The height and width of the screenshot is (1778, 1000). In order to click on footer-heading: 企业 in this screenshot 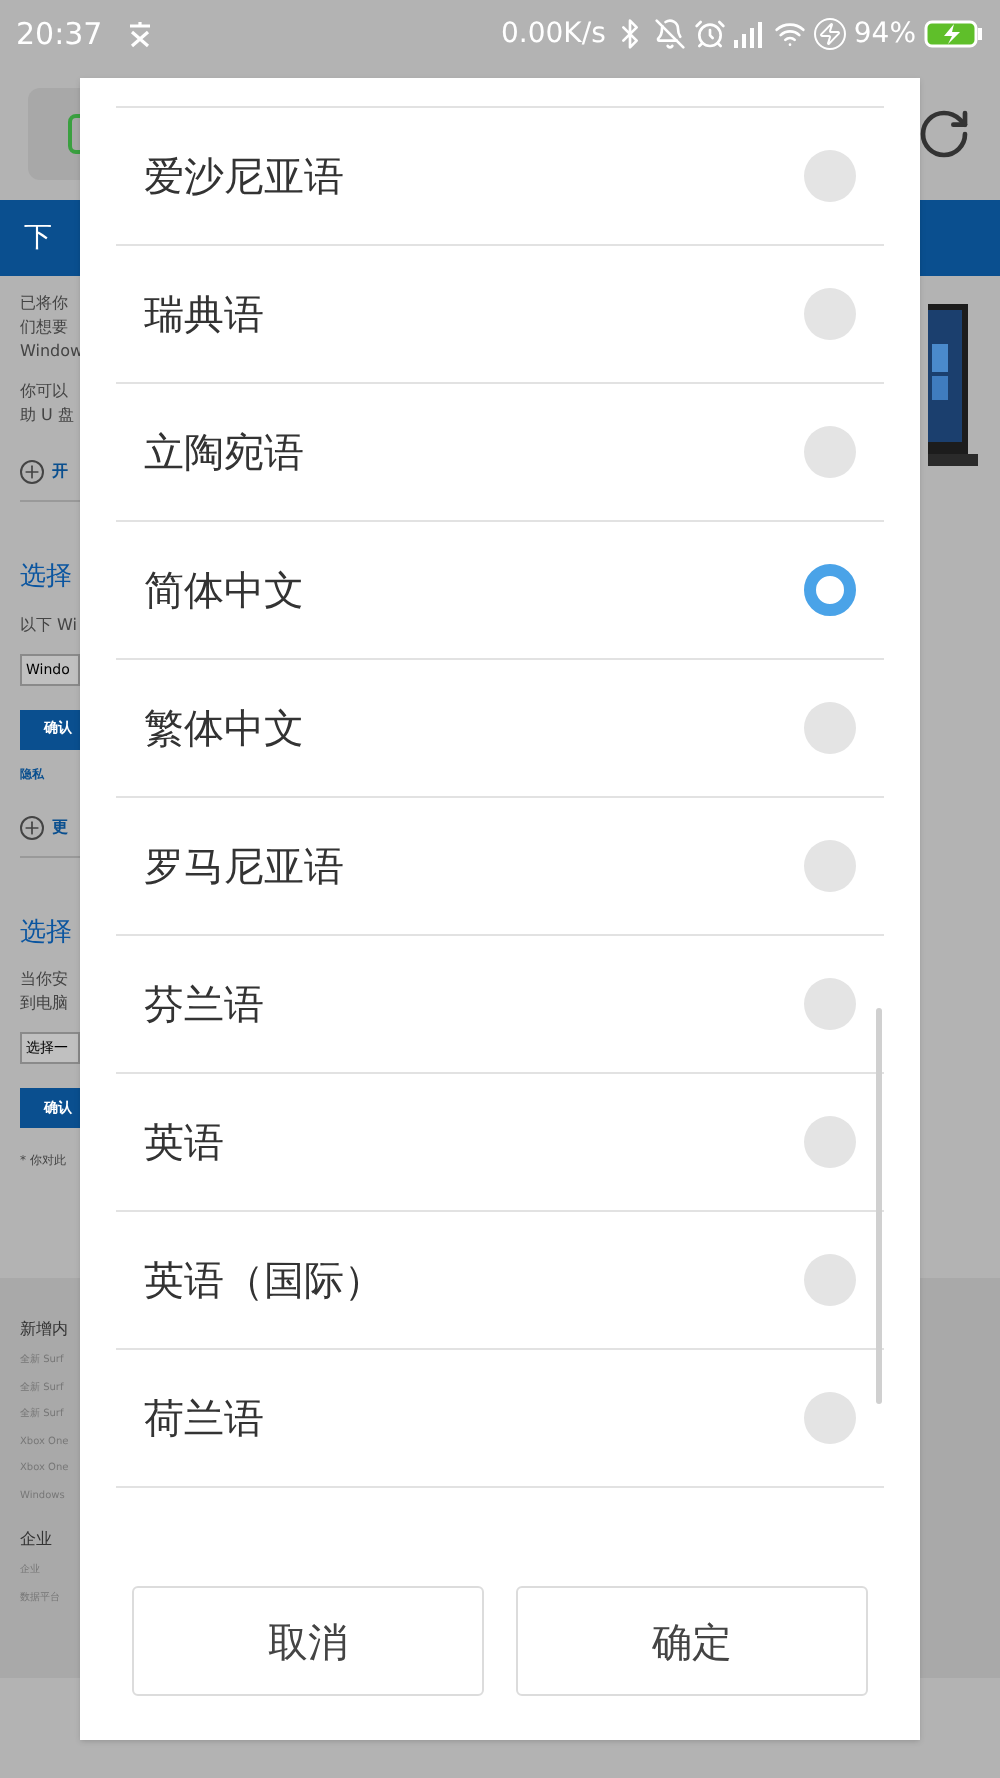, I will do `click(37, 1540)`.